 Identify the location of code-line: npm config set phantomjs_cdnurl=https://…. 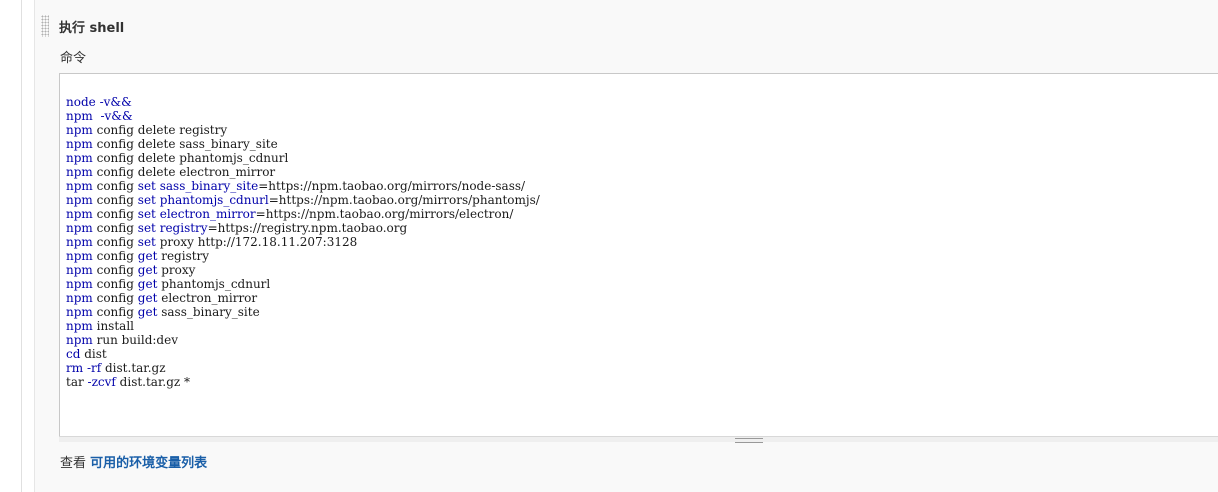
(303, 200).